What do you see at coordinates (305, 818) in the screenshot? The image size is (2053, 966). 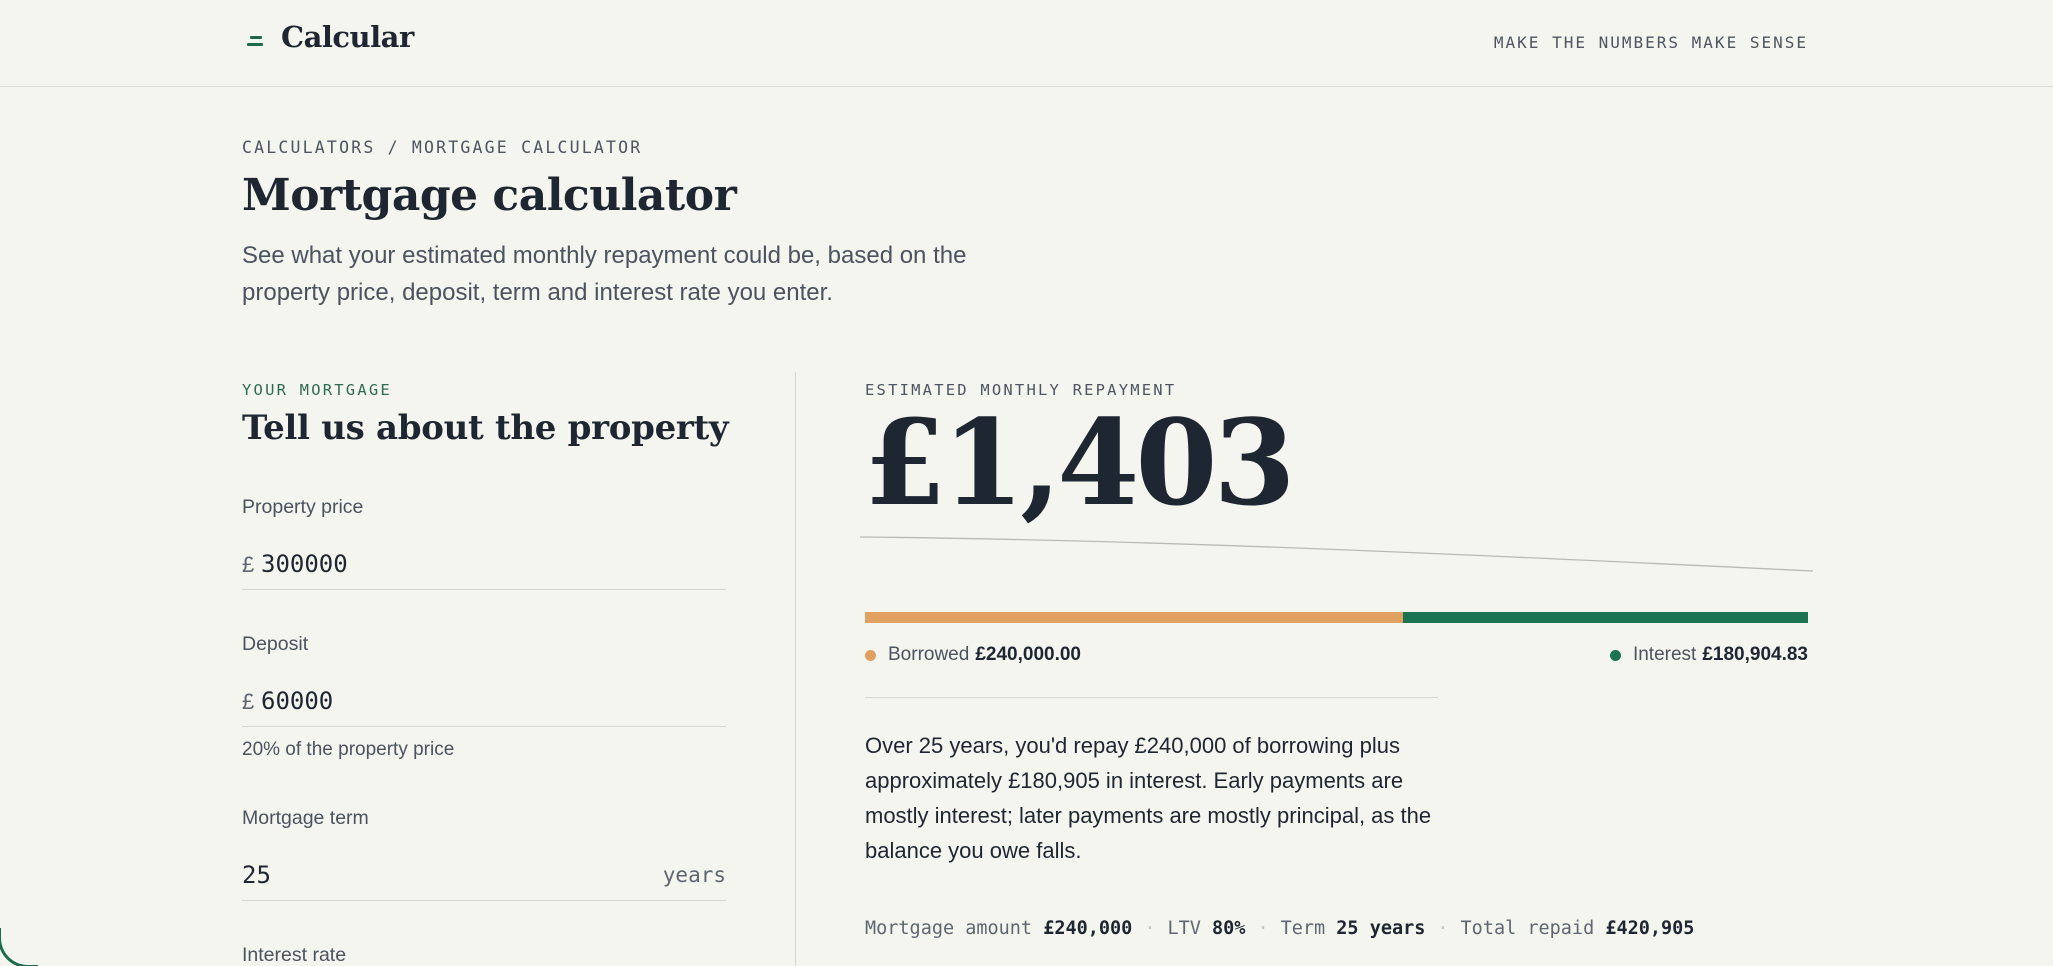 I see `mortgage-term-label: Mortgage term` at bounding box center [305, 818].